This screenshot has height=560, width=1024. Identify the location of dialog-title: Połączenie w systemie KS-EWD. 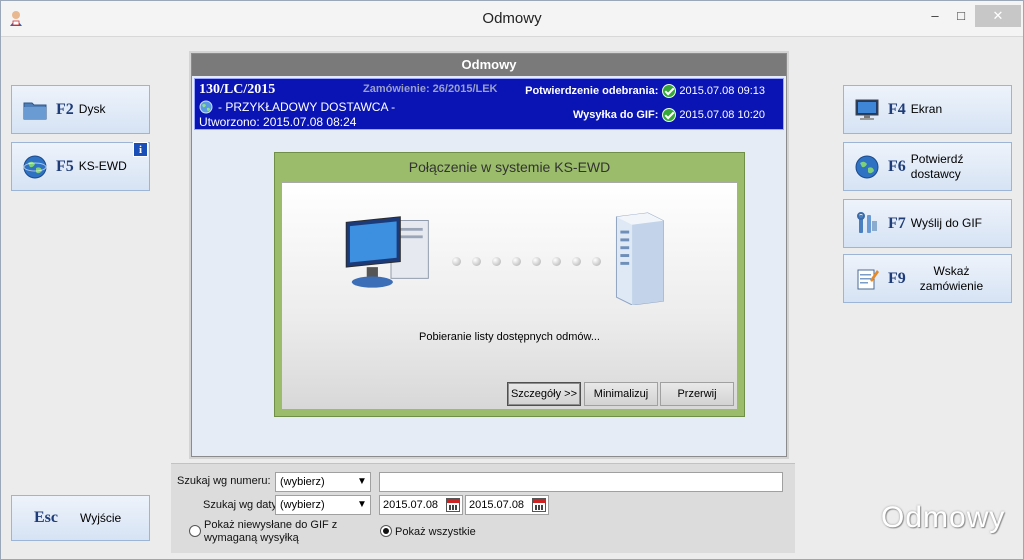
(509, 167).